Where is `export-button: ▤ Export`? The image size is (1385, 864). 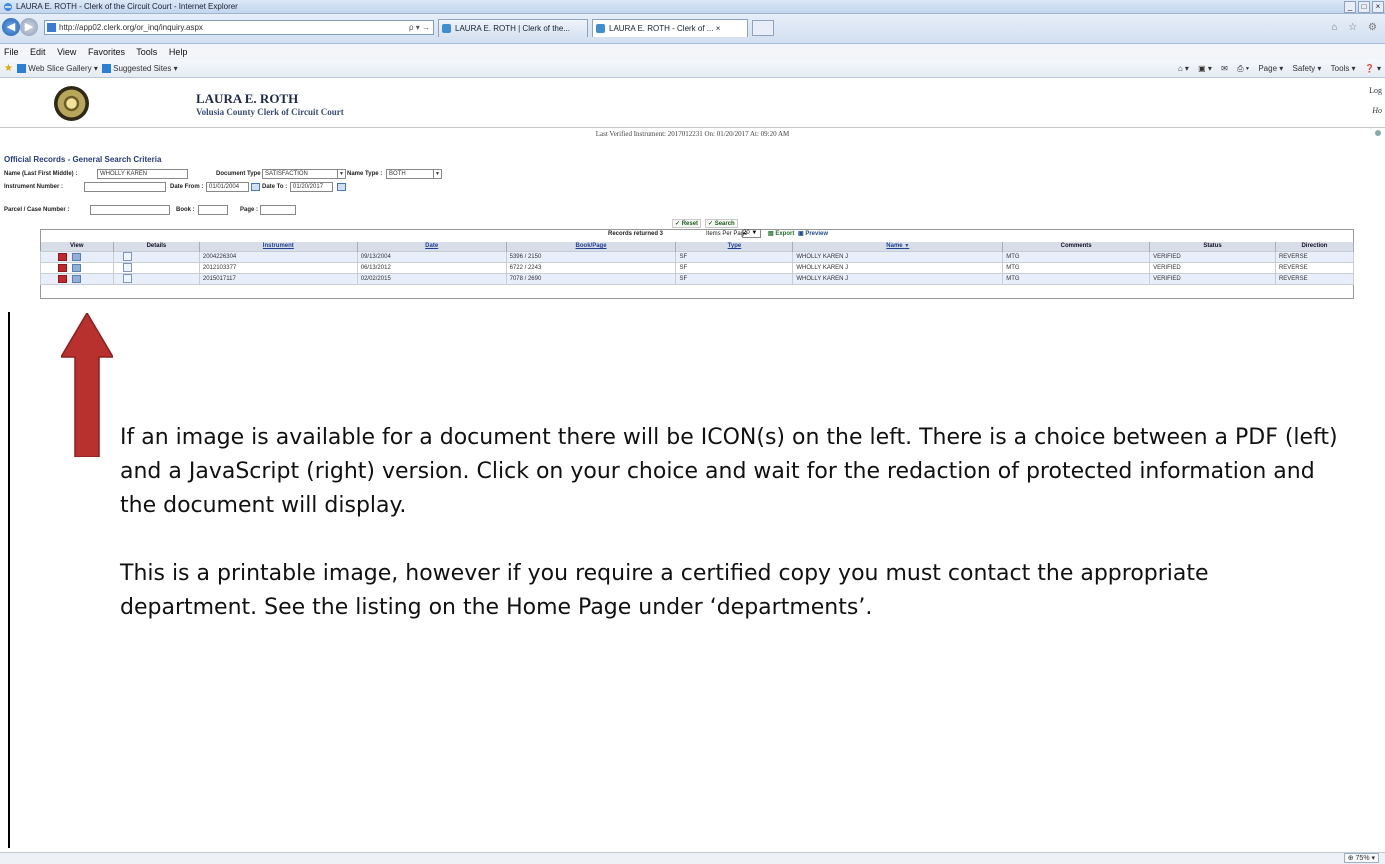
export-button: ▤ Export is located at coordinates (781, 233).